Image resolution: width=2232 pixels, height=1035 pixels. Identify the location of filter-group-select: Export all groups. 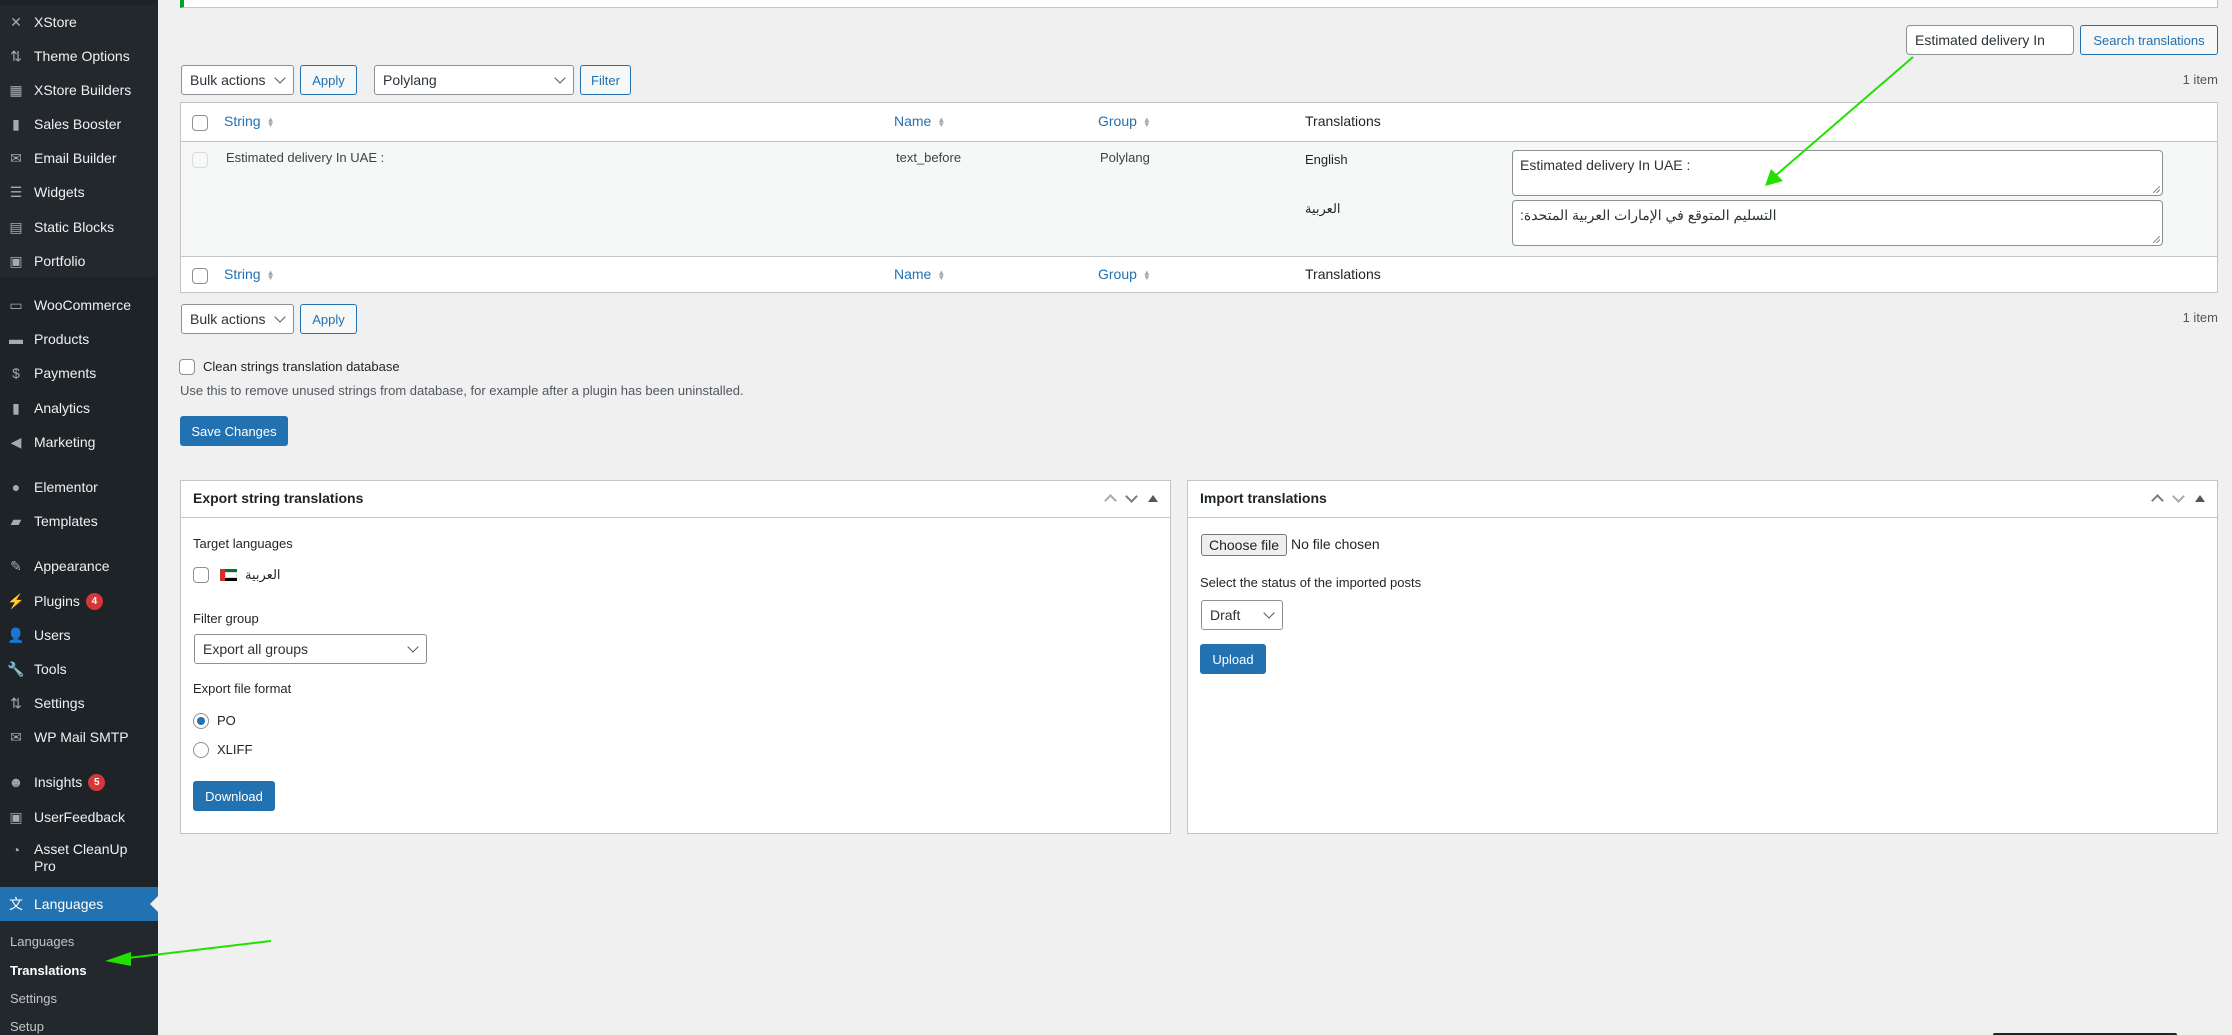
(310, 649).